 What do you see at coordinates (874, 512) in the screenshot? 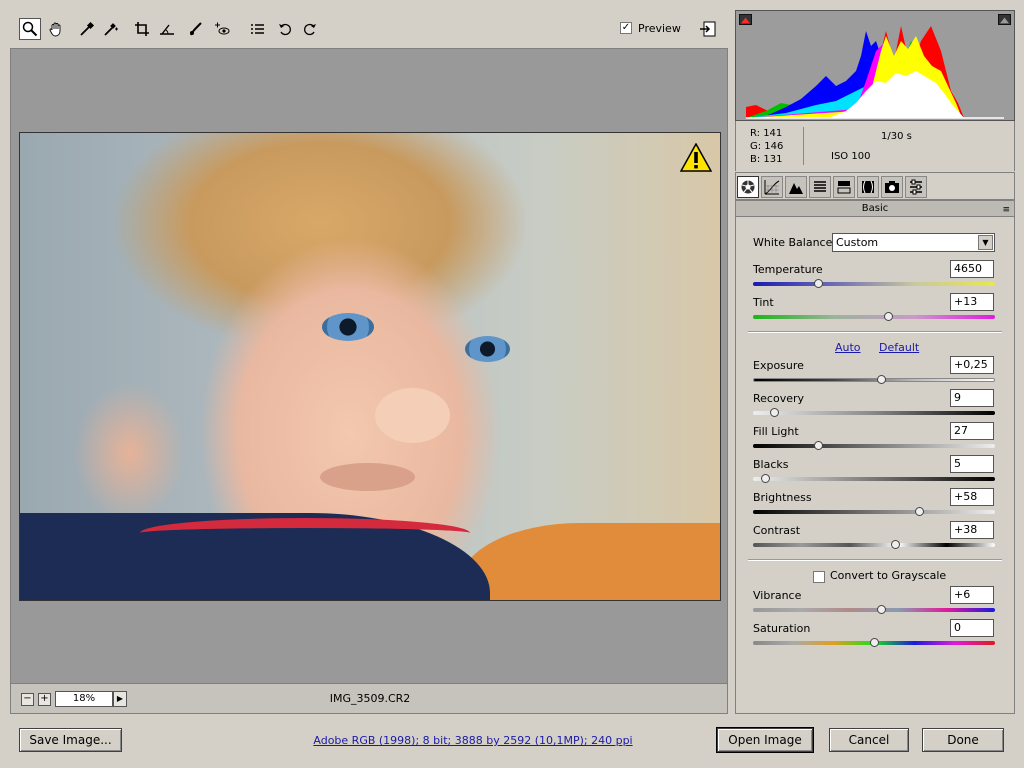
I see `brightness-track` at bounding box center [874, 512].